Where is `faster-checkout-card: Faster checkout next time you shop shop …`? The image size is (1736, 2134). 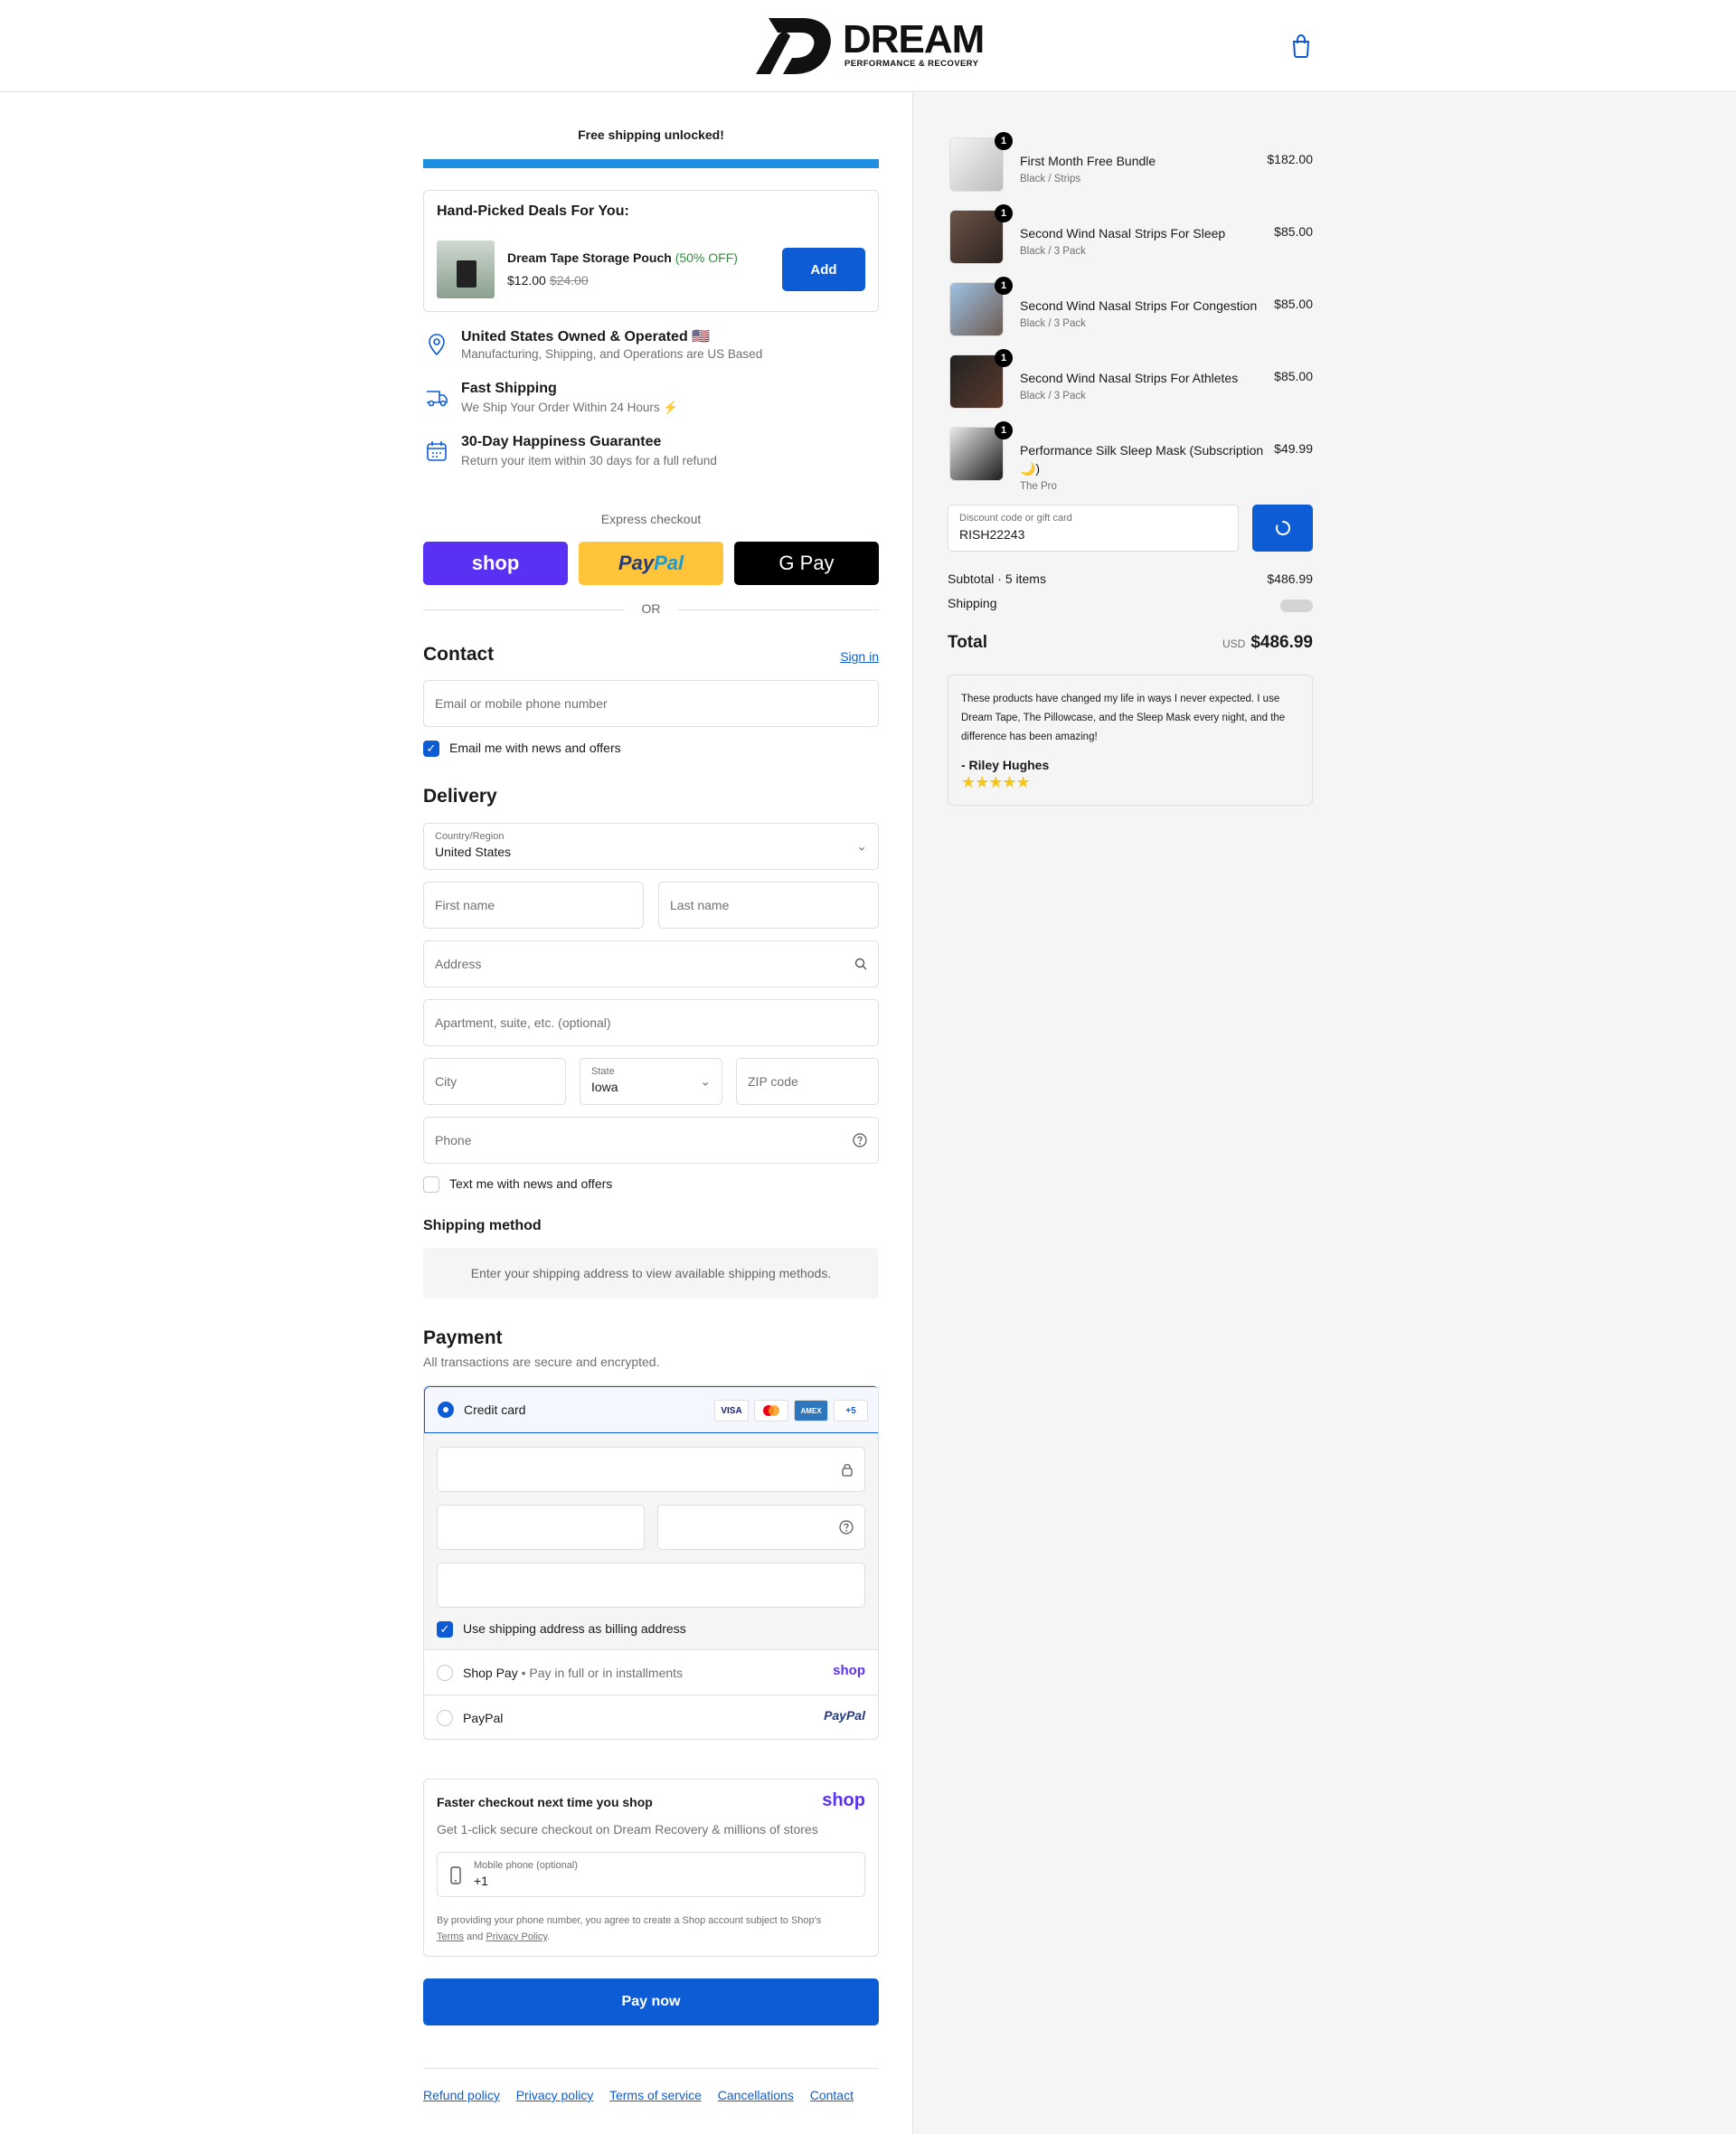
faster-checkout-card: Faster checkout next time you shop shop … is located at coordinates (651, 1868).